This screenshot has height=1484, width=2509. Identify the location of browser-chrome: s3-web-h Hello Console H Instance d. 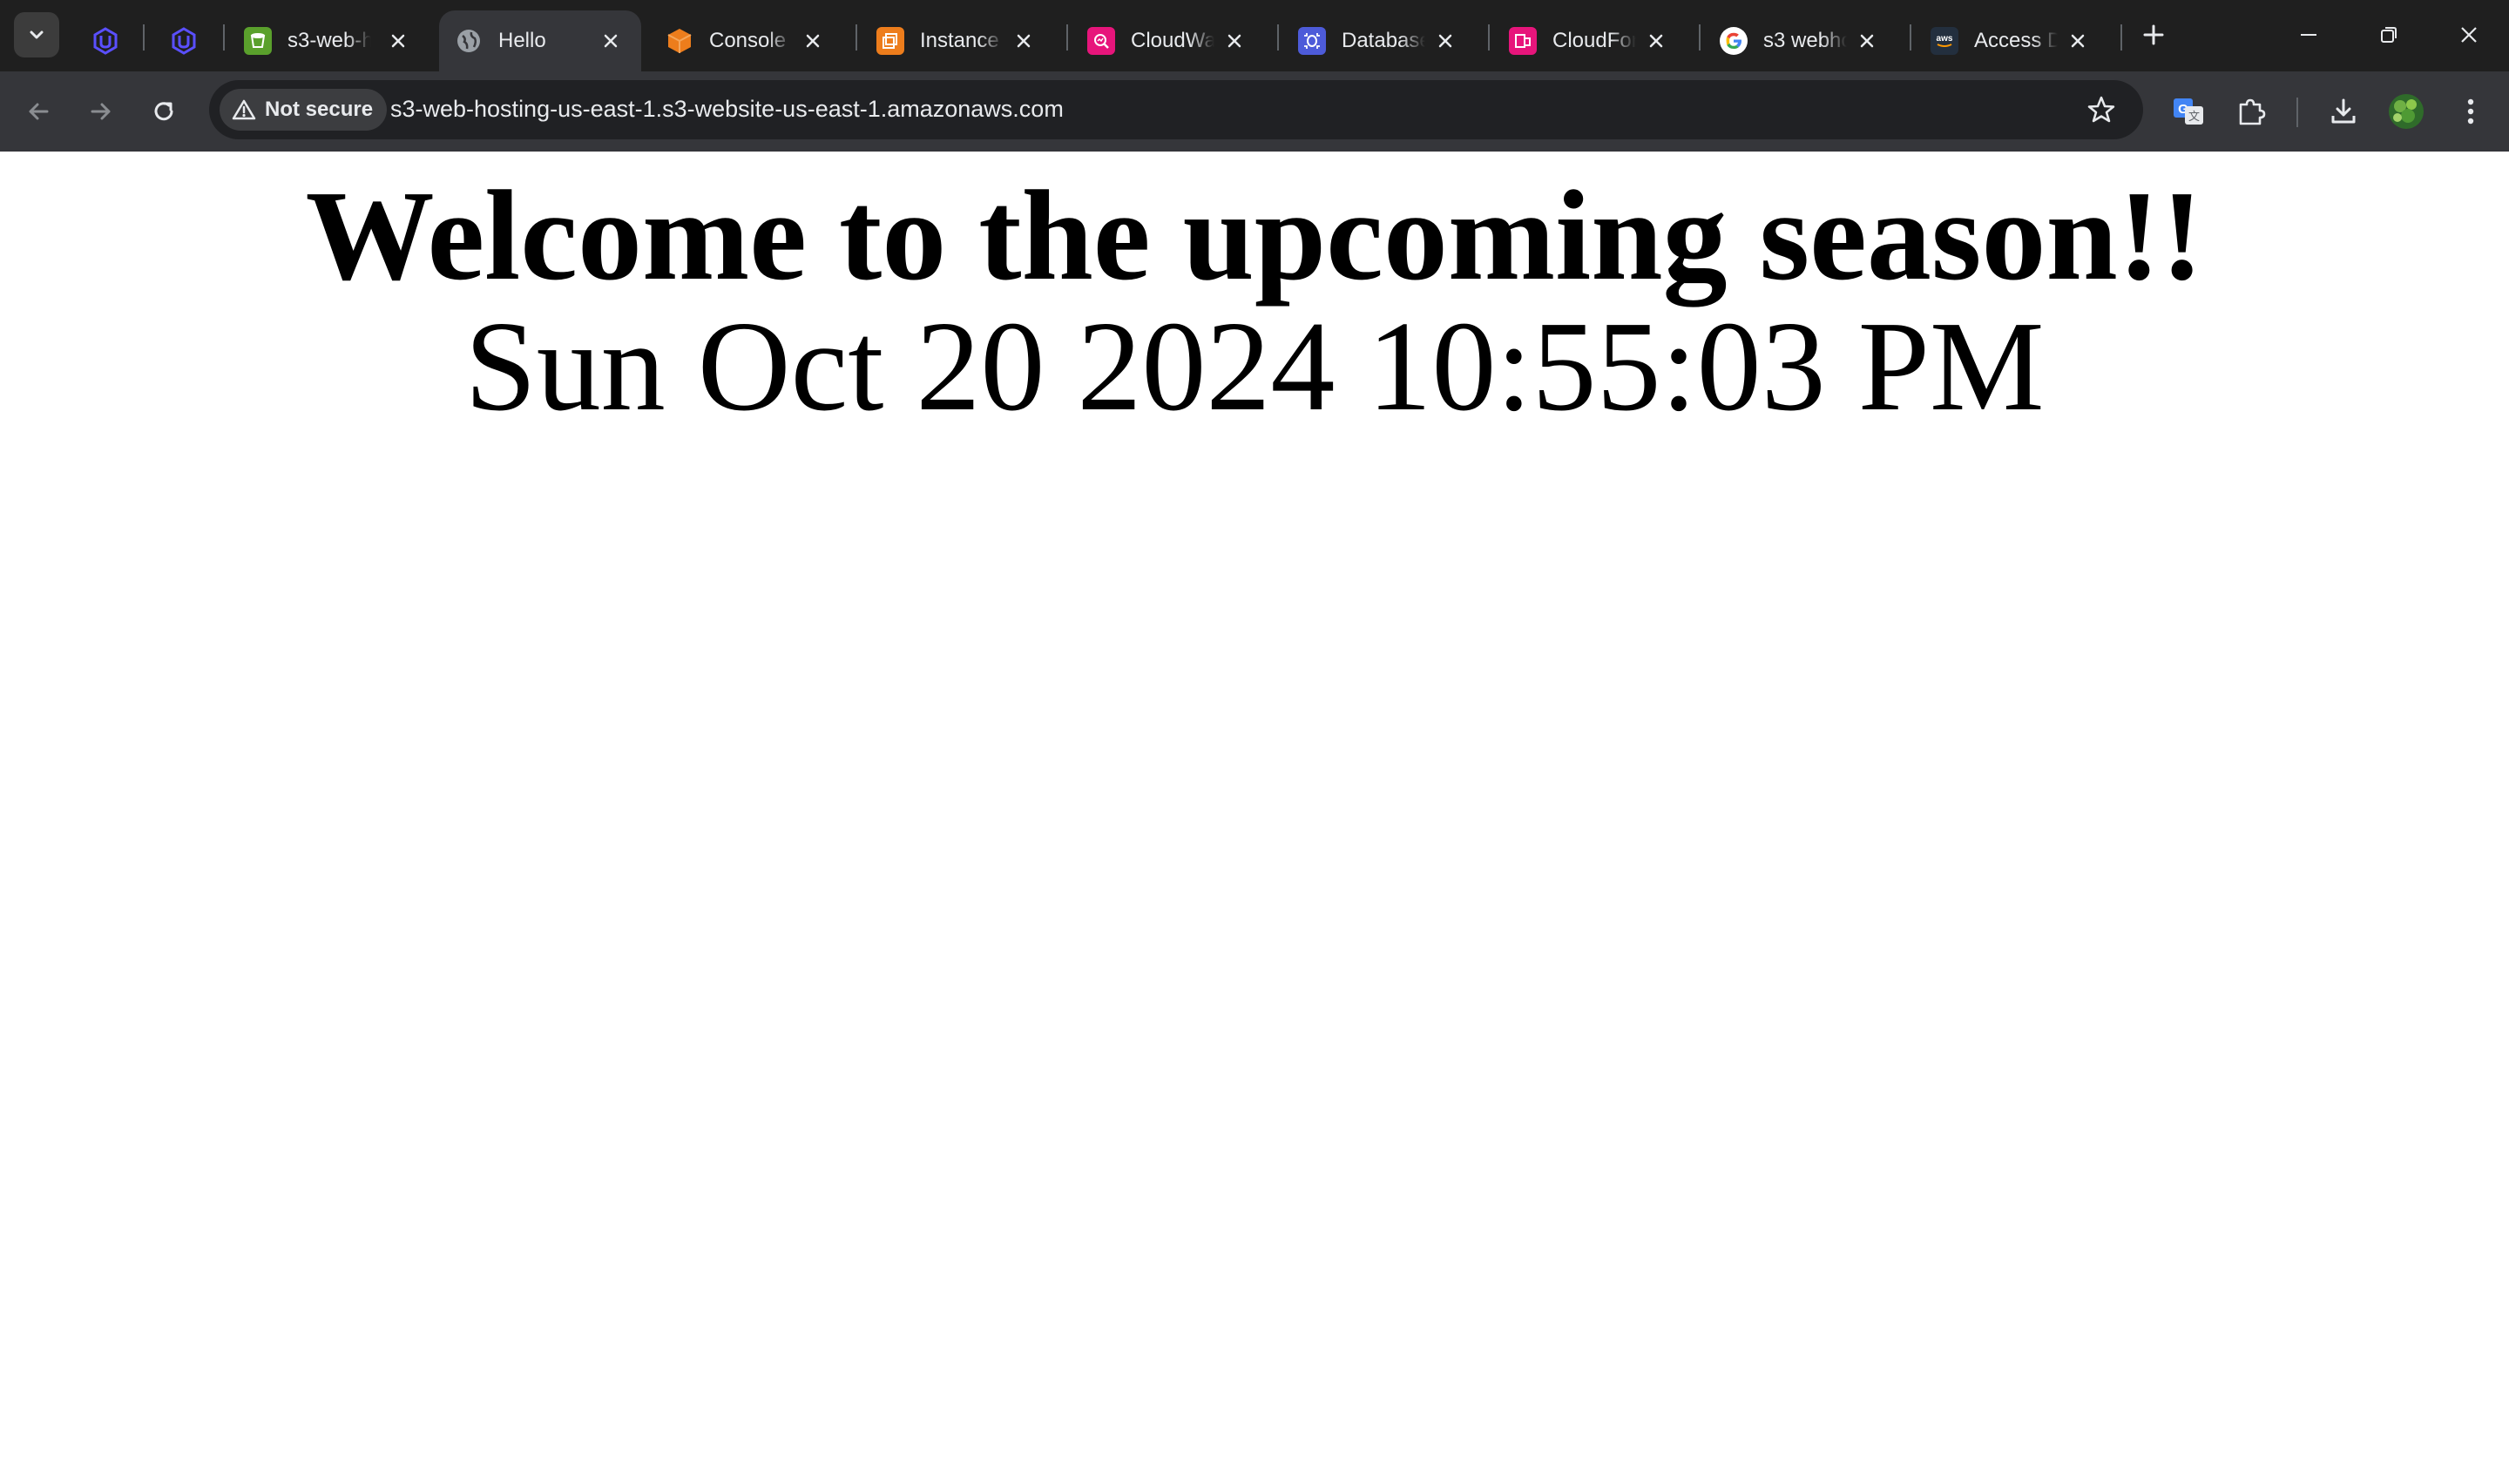
(1254, 76).